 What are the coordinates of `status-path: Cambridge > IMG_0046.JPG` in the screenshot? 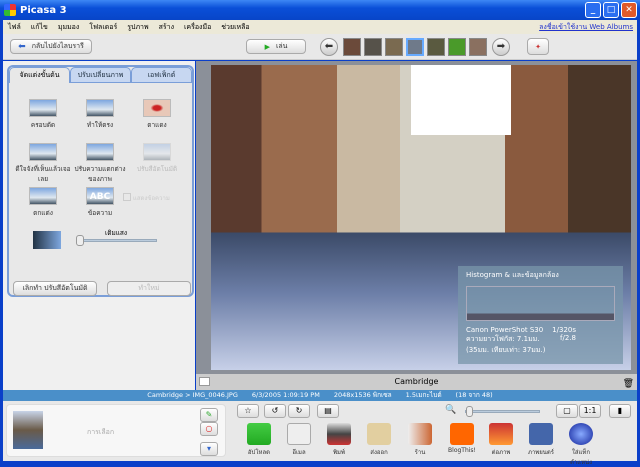 It's located at (192, 395).